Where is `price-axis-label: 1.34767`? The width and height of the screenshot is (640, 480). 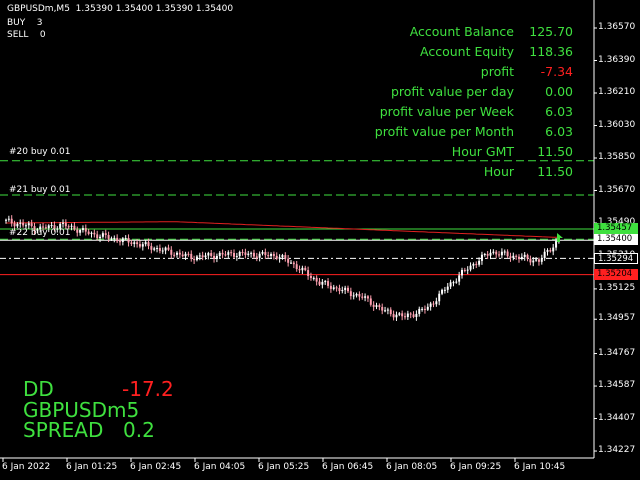
price-axis-label: 1.34767 is located at coordinates (617, 352).